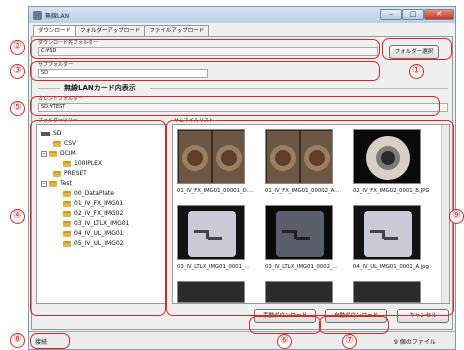 The image size is (464, 350). I want to click on maximize-button: □, so click(413, 14).